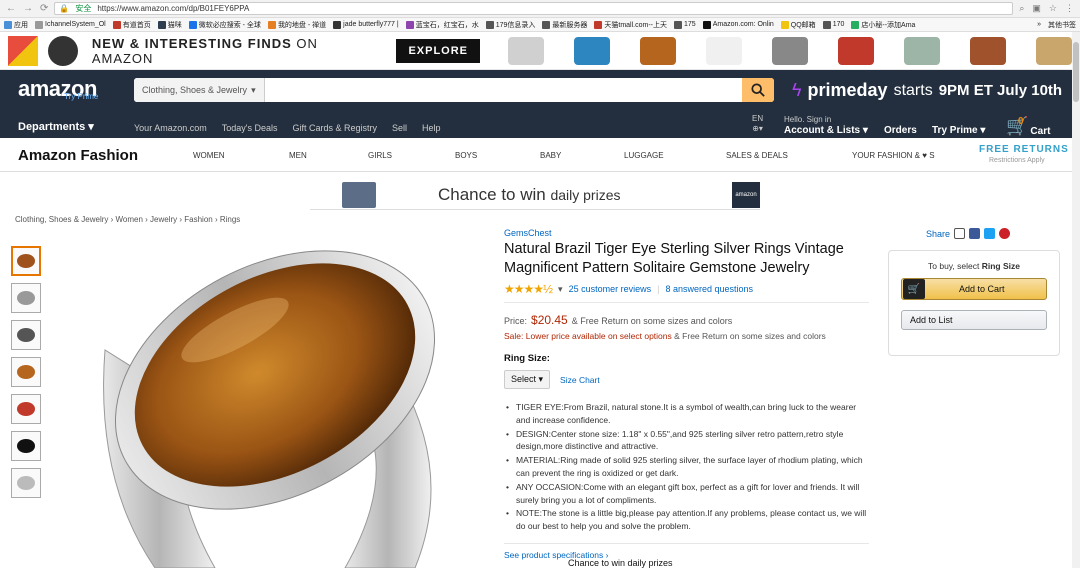 This screenshot has height=568, width=1080. What do you see at coordinates (442, 25) in the screenshot?
I see `bookmark-item: 蓝宝石，红宝石，水` at bounding box center [442, 25].